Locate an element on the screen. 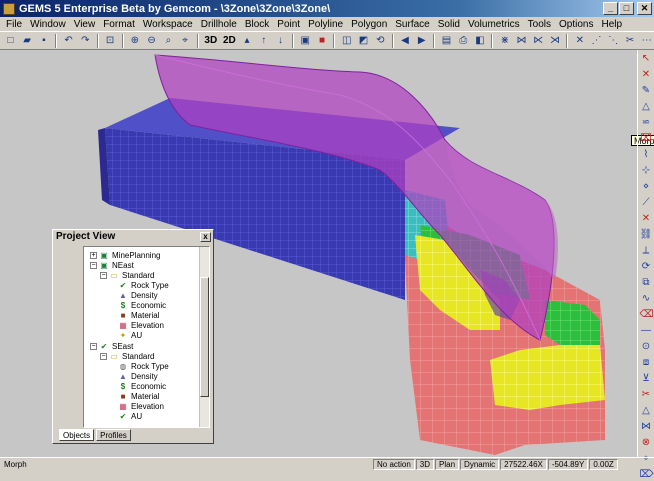 Image resolution: width=654 pixels, height=481 pixels. menu-block: Block is located at coordinates (257, 24).